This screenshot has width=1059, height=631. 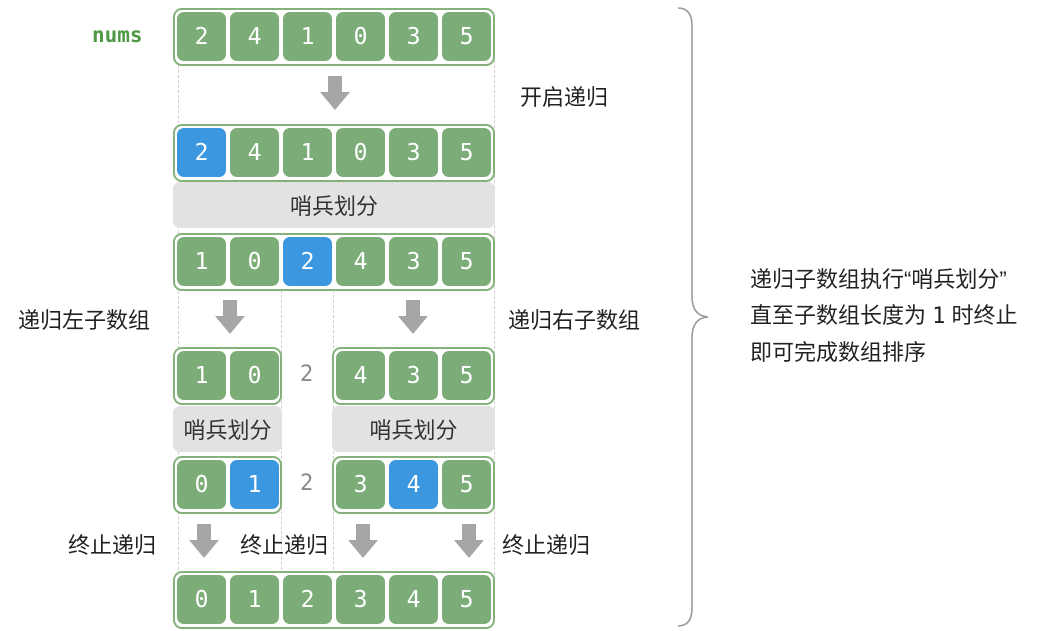 What do you see at coordinates (227, 485) in the screenshot?
I see `left-subarray-partitioned: 0 1` at bounding box center [227, 485].